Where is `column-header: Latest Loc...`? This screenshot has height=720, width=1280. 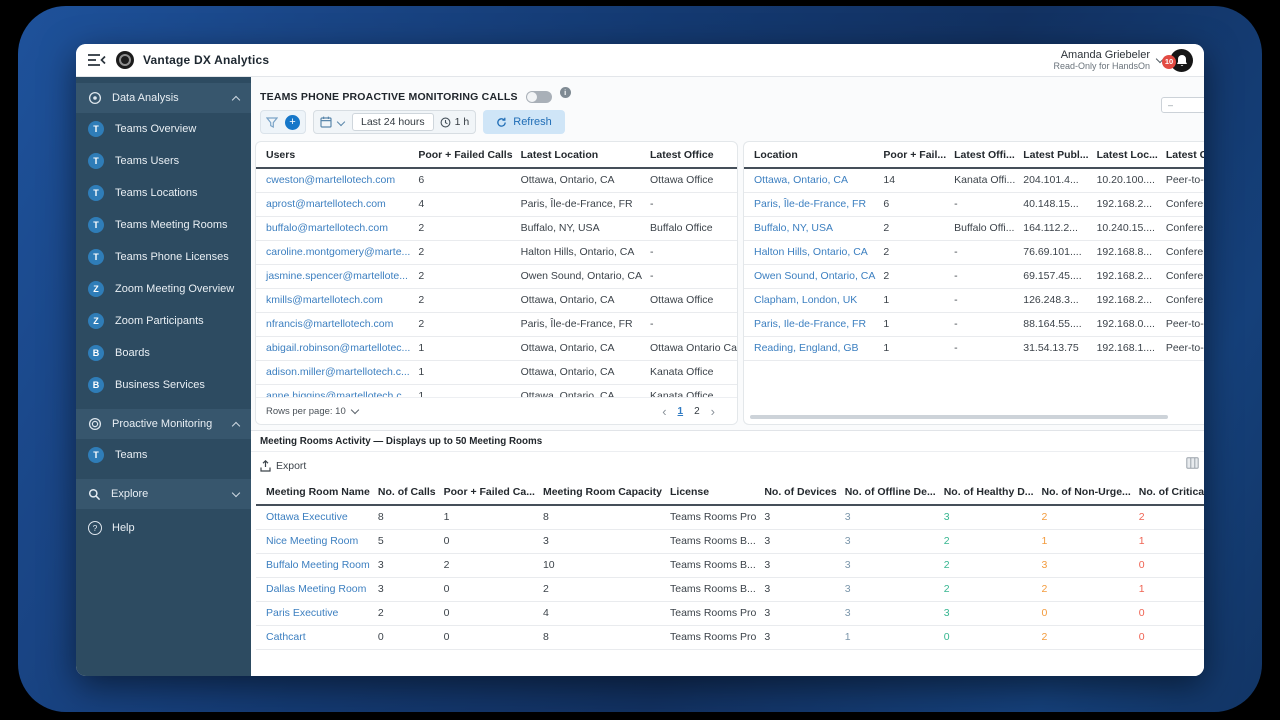
column-header: Latest Loc... is located at coordinates (1129, 155).